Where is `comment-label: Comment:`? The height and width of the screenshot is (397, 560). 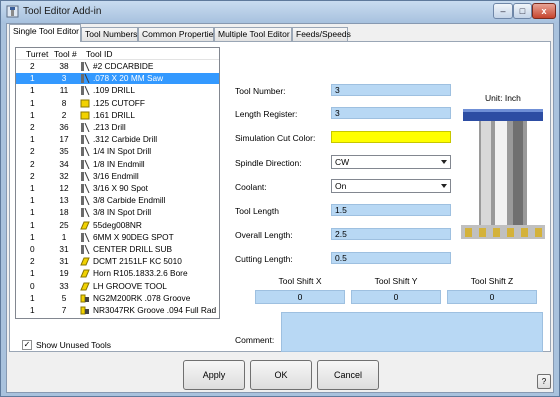 comment-label: Comment: is located at coordinates (255, 340).